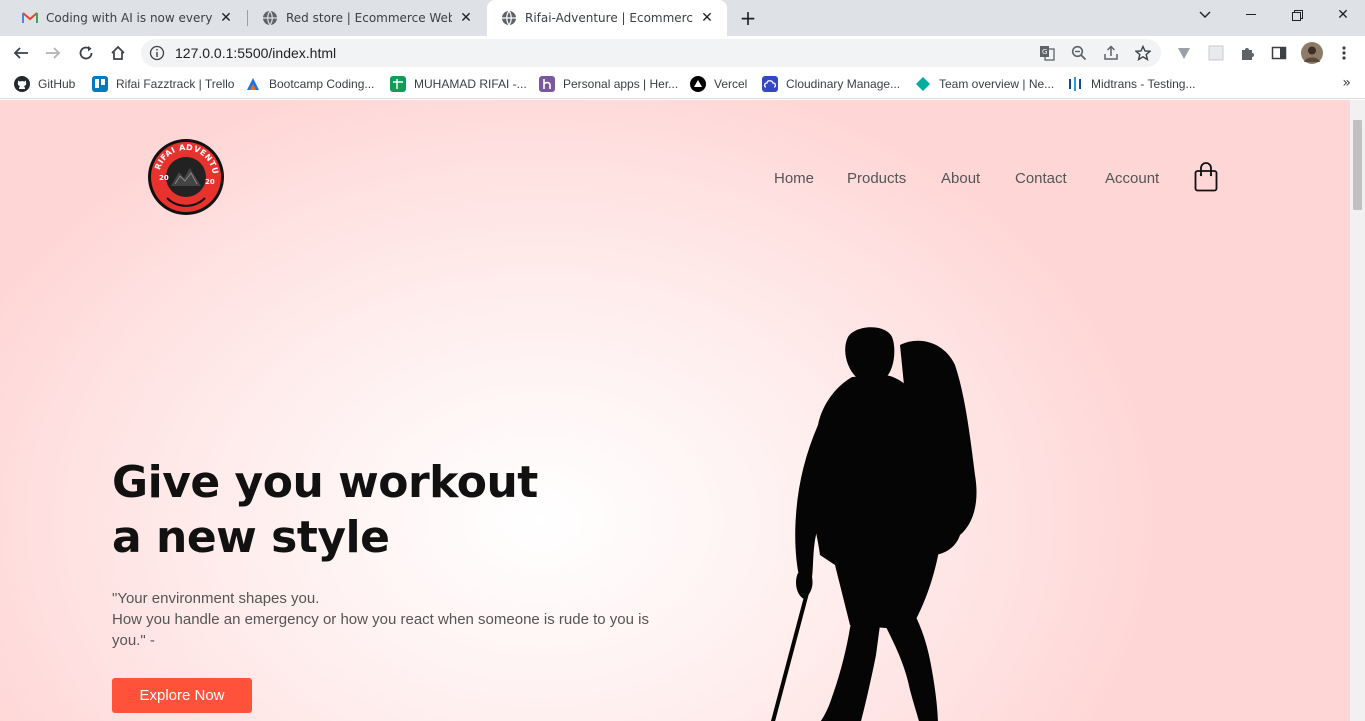  I want to click on tab-title: Rifai-Adventure | Ecommerce We, so click(609, 18).